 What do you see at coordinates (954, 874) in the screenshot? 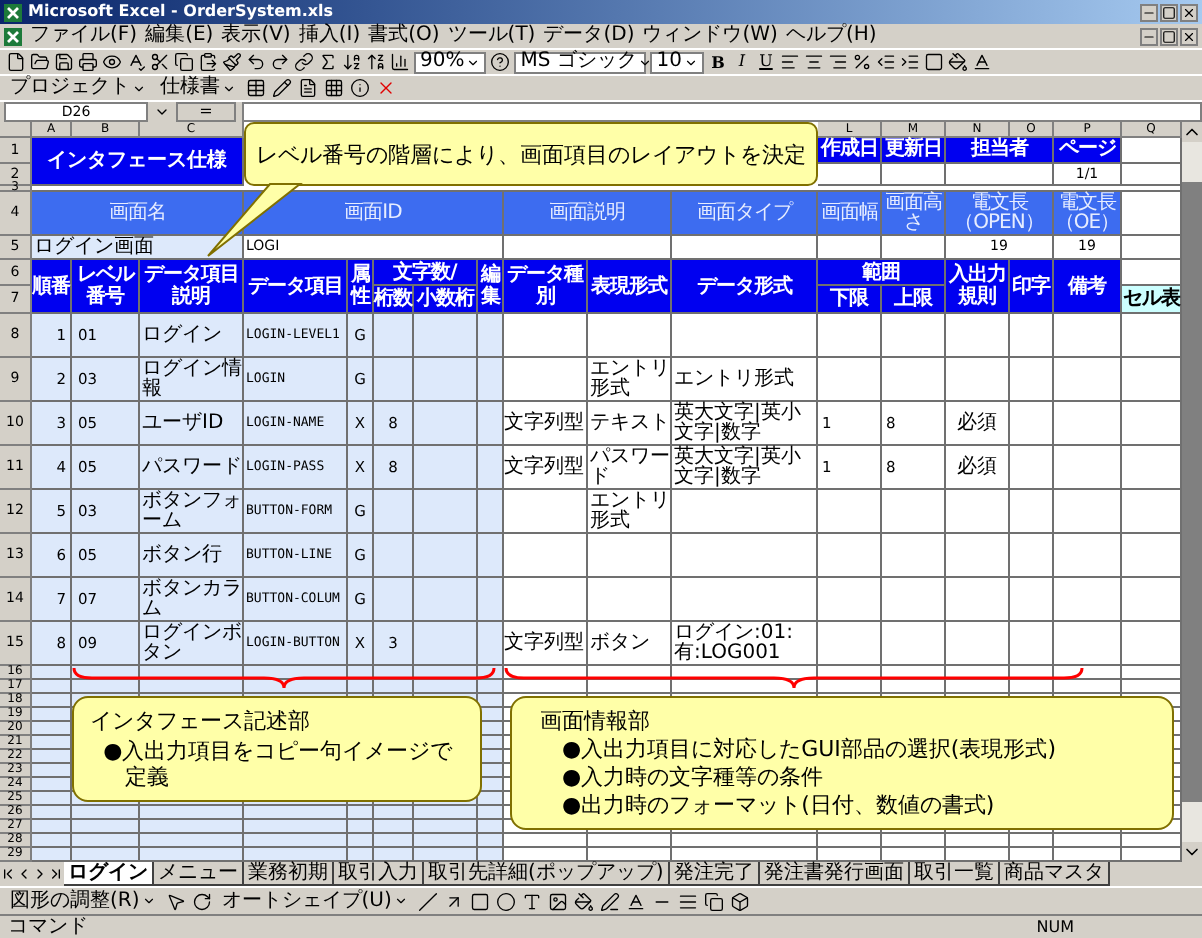
I see `sheet-tab: 取引一覧` at bounding box center [954, 874].